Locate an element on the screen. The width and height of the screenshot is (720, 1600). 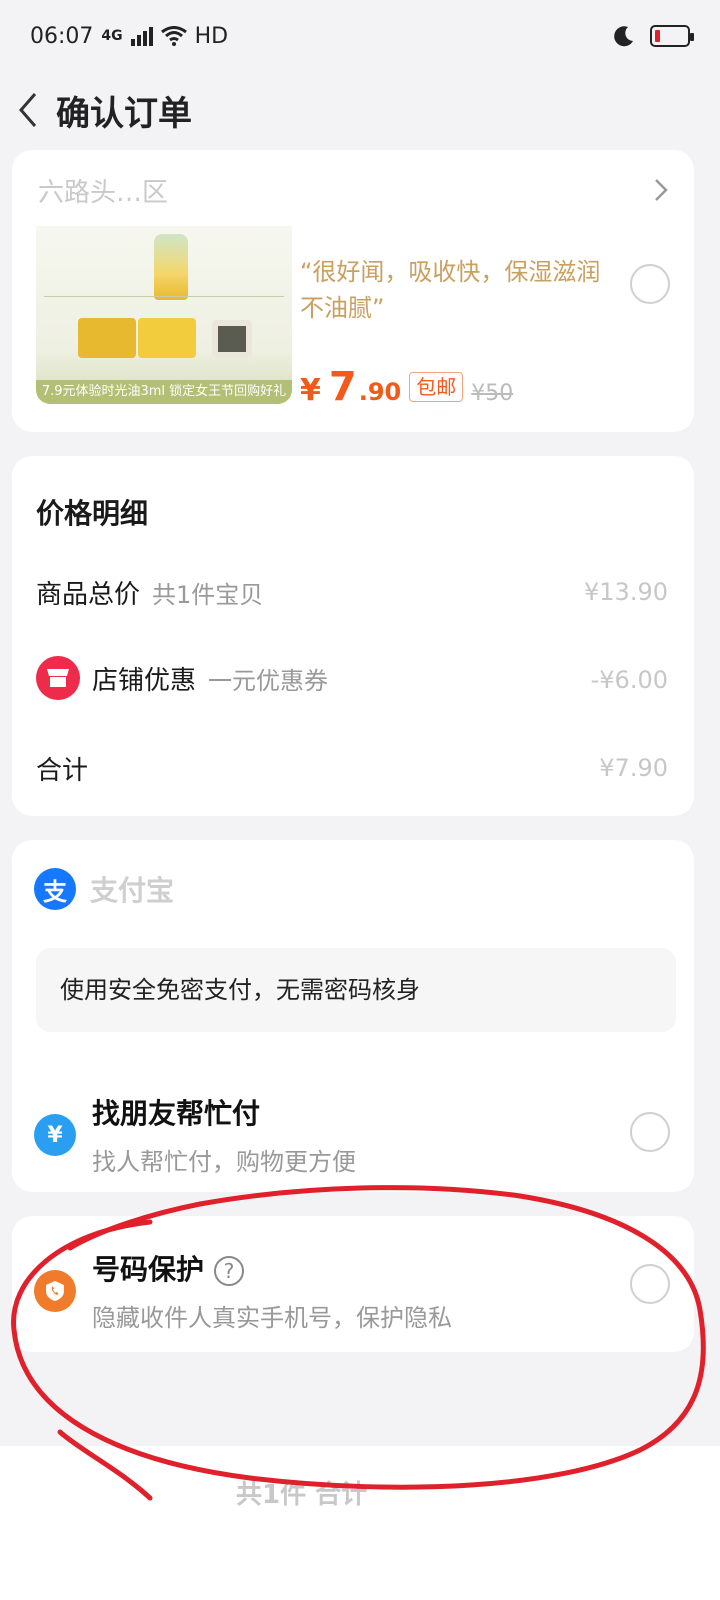
status-bar: 06:07 4G HD is located at coordinates (360, 36).